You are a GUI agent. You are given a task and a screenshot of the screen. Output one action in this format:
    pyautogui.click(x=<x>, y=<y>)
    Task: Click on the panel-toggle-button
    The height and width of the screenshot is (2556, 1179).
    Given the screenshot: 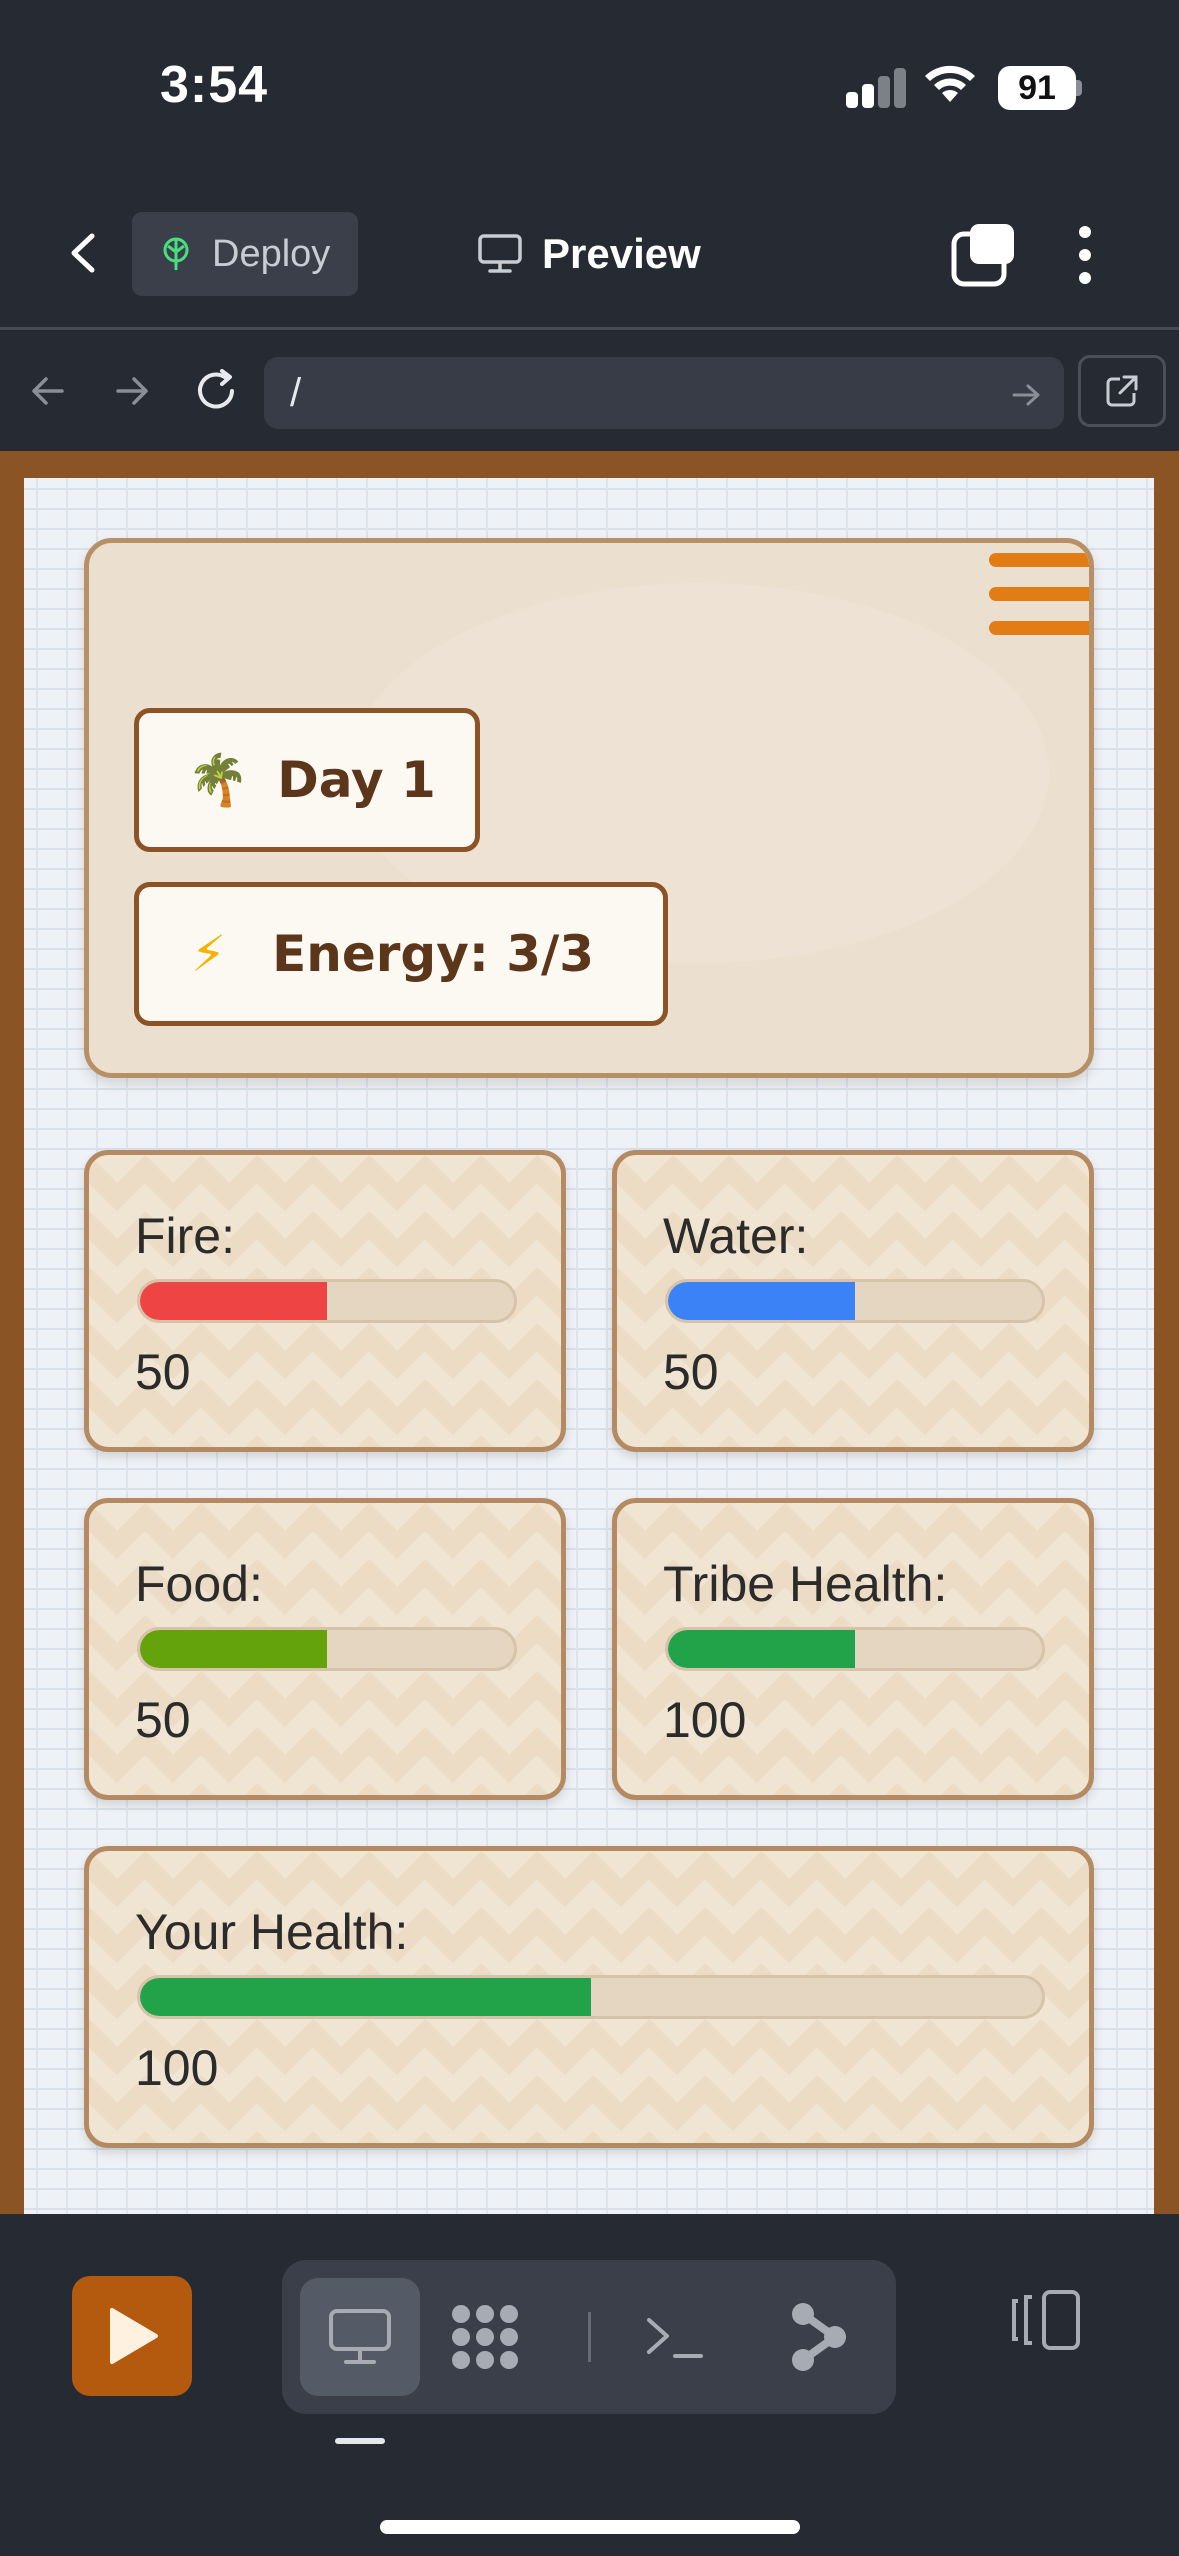 What is the action you would take?
    pyautogui.click(x=1046, y=2320)
    